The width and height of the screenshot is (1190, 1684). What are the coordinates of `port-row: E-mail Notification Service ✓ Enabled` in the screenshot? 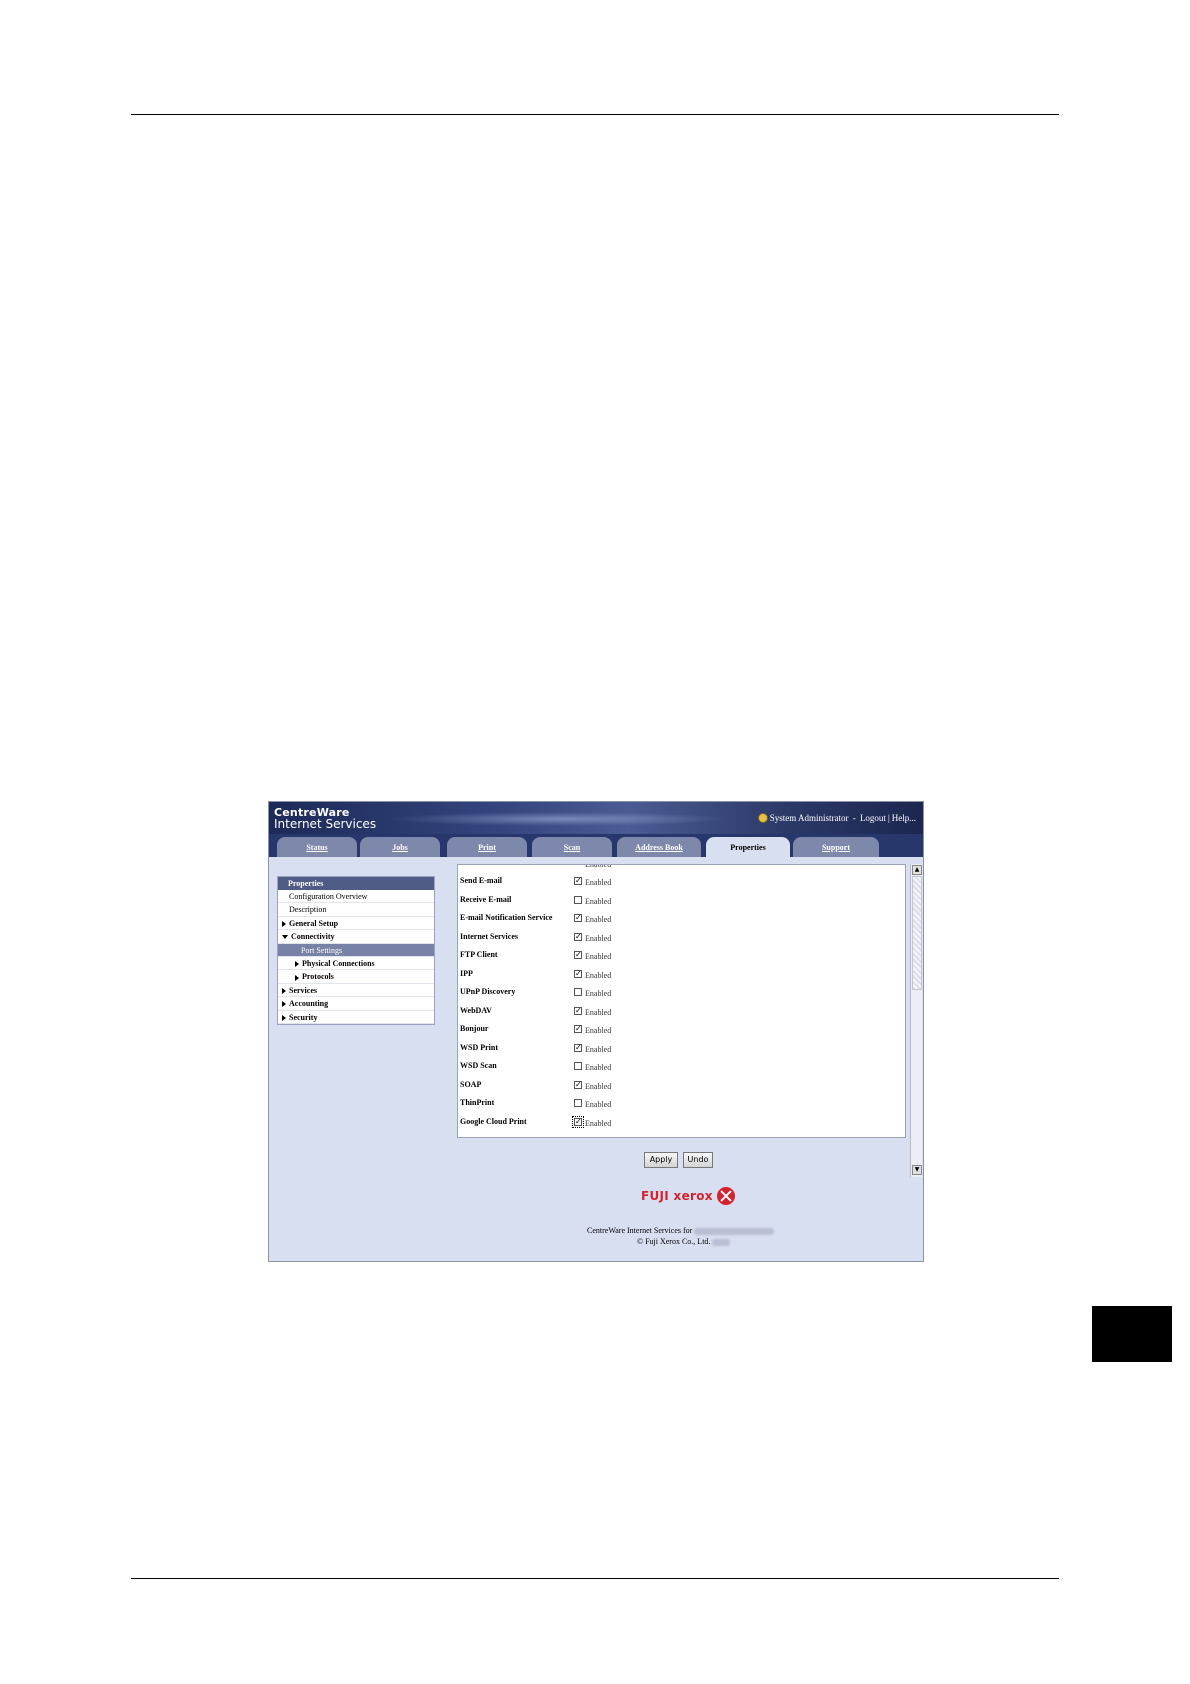 It's located at (681, 919).